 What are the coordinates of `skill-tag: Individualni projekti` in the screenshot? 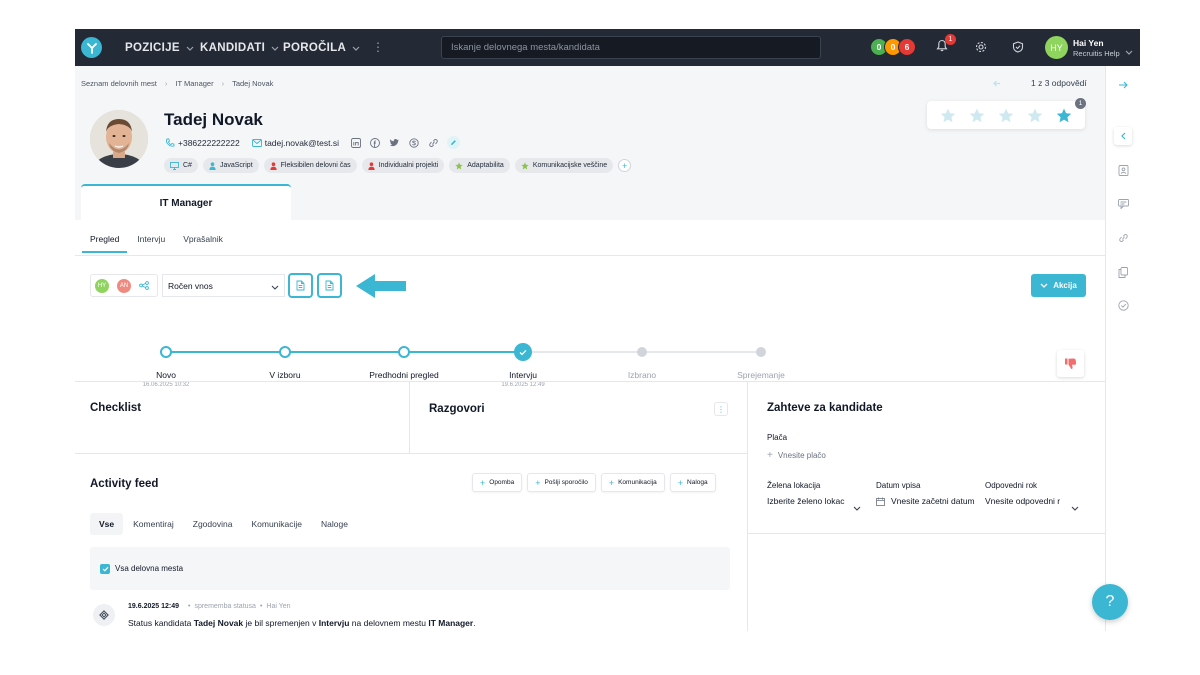 It's located at (403, 165).